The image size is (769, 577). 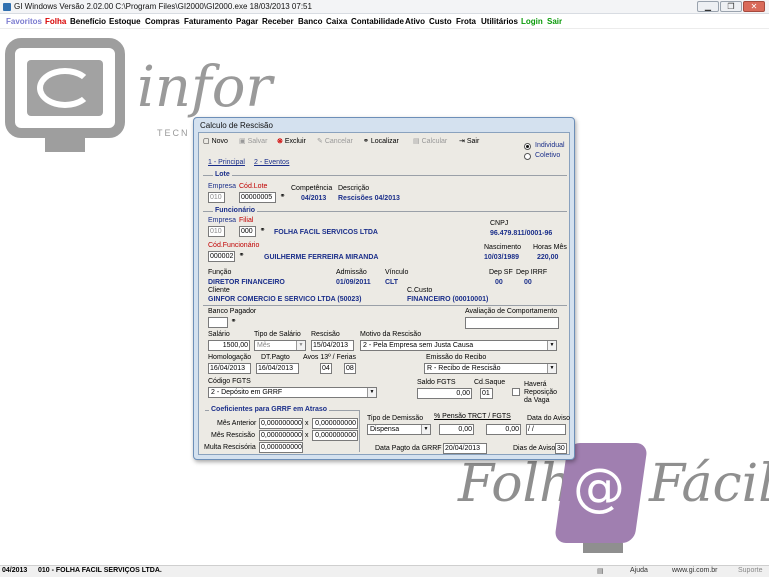 I want to click on reposicao-checkbox, so click(x=516, y=392).